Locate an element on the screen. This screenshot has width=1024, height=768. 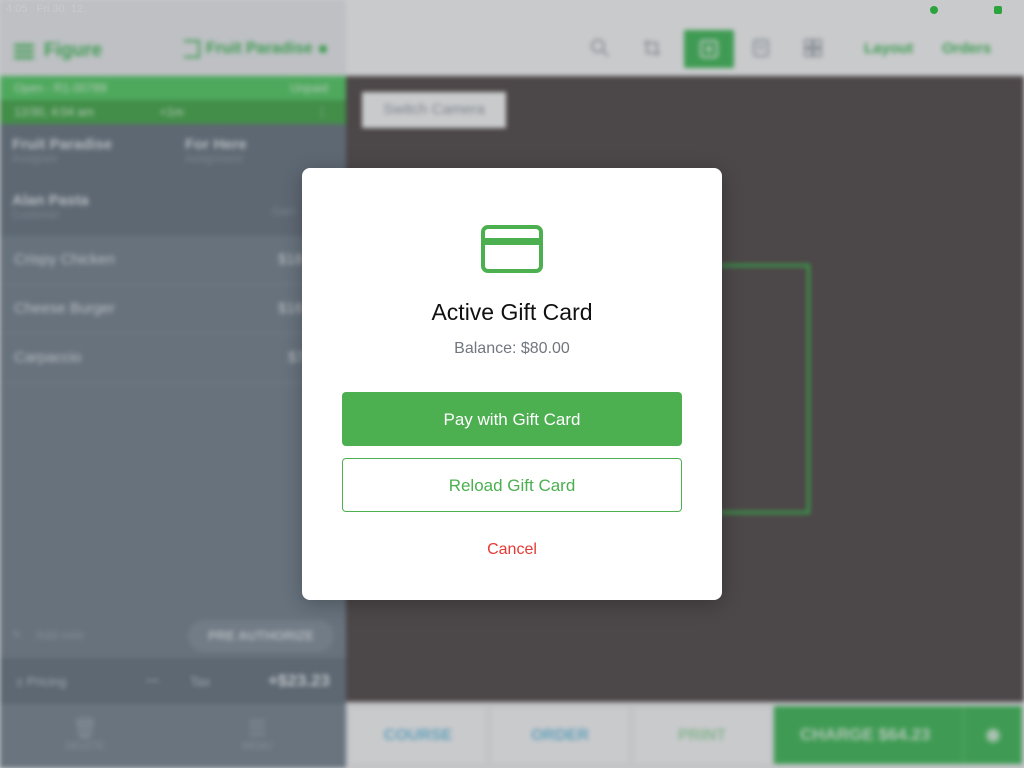
pay-with-gift-card-button: Pay with Gift Card is located at coordinates (512, 419).